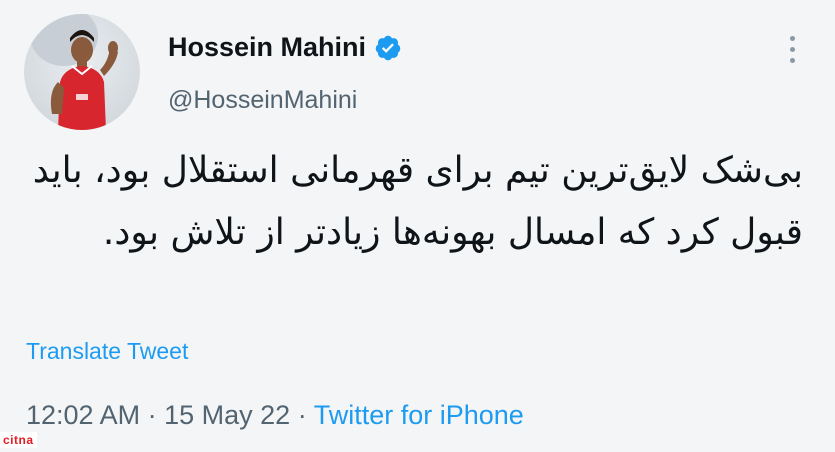 The image size is (835, 452). What do you see at coordinates (419, 415) in the screenshot?
I see `tweet-source-link: Twitter for iPhone` at bounding box center [419, 415].